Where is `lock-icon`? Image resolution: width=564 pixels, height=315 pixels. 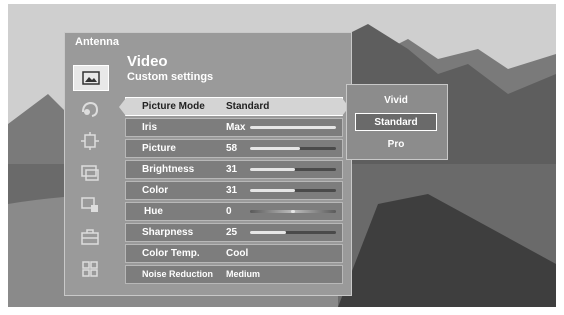
lock-icon is located at coordinates (89, 204).